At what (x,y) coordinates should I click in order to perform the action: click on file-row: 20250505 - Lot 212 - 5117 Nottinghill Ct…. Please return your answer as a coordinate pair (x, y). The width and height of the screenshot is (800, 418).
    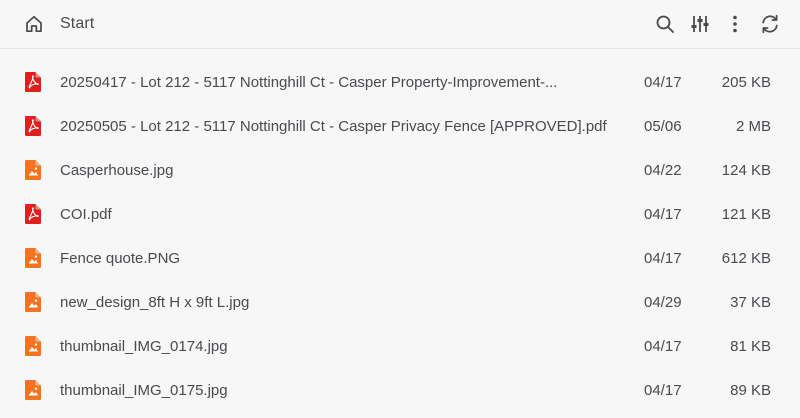
    Looking at the image, I should click on (400, 126).